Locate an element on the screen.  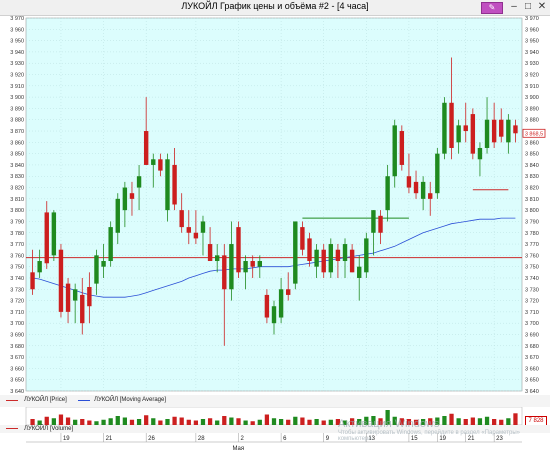
maximize-icon: □ is located at coordinates (528, 7).